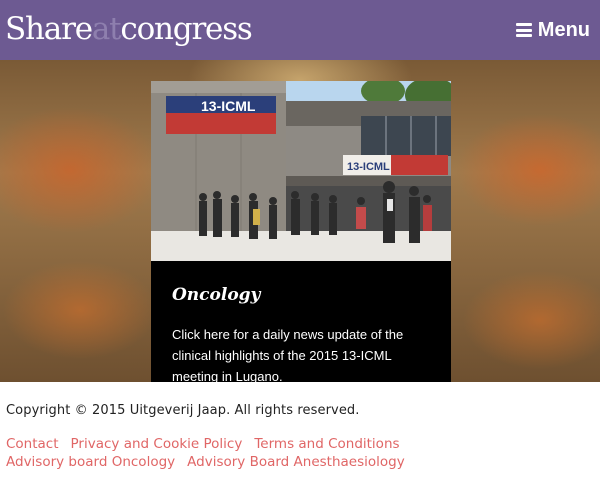 This screenshot has width=600, height=480. Describe the element at coordinates (300, 30) in the screenshot. I see `site-header: Shareatcongress Menu` at that location.